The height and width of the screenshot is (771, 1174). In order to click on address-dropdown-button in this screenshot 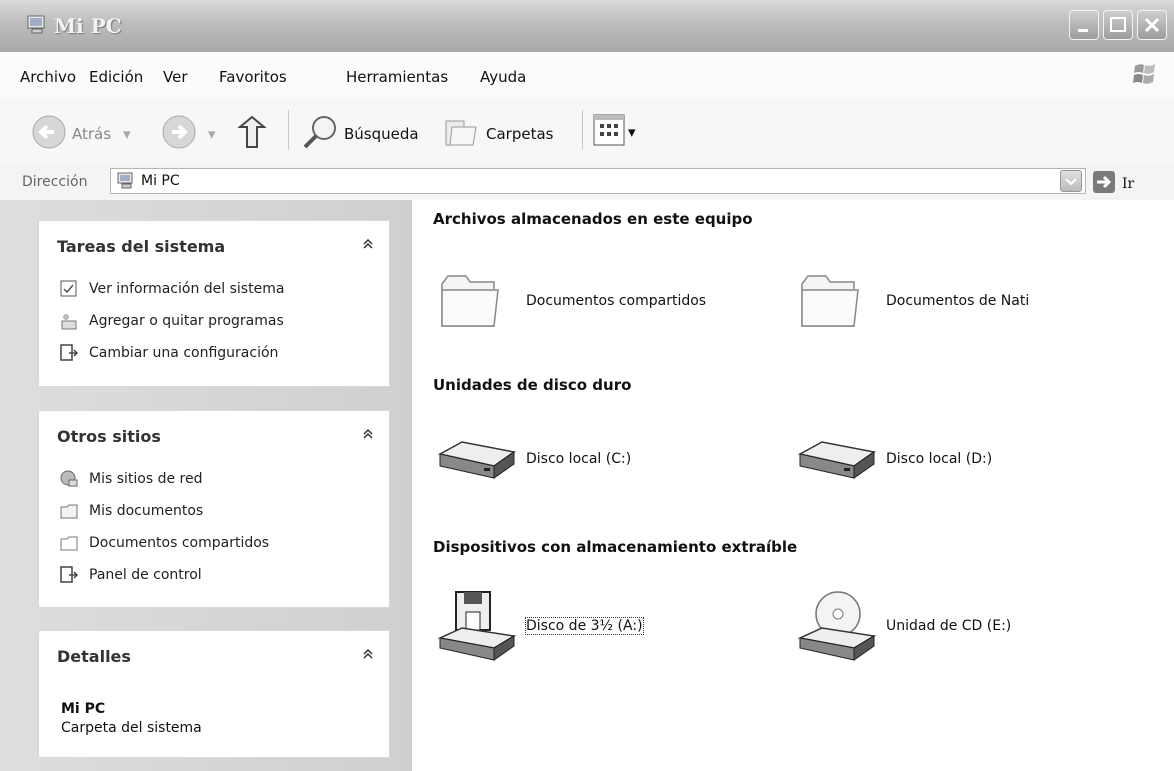, I will do `click(1071, 181)`.